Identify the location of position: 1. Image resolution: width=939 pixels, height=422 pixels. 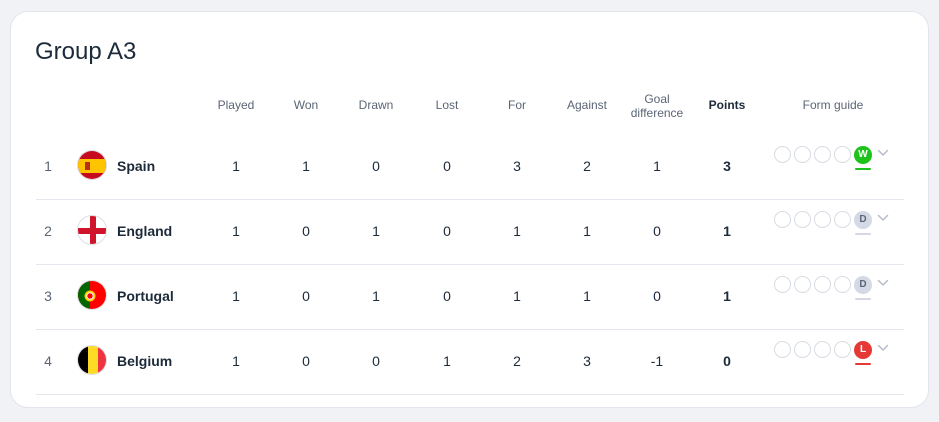
(48, 166).